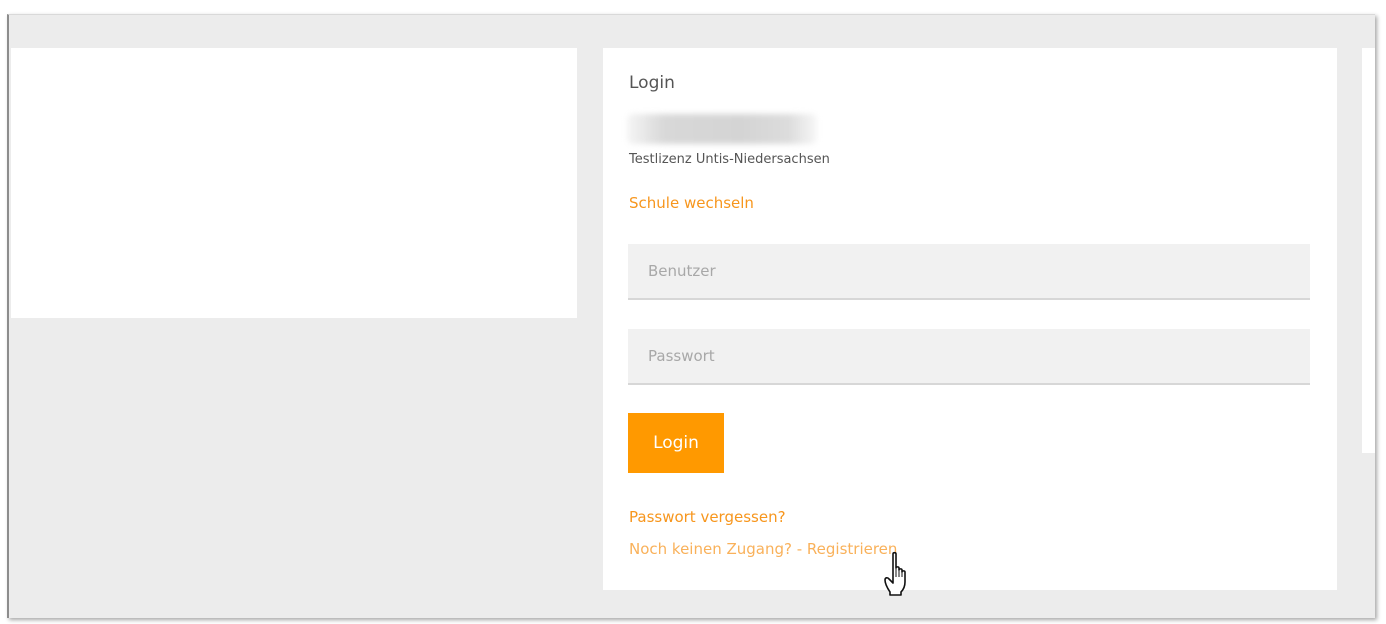 This screenshot has width=1386, height=624. I want to click on change-school-link: Schule wechseln, so click(691, 203).